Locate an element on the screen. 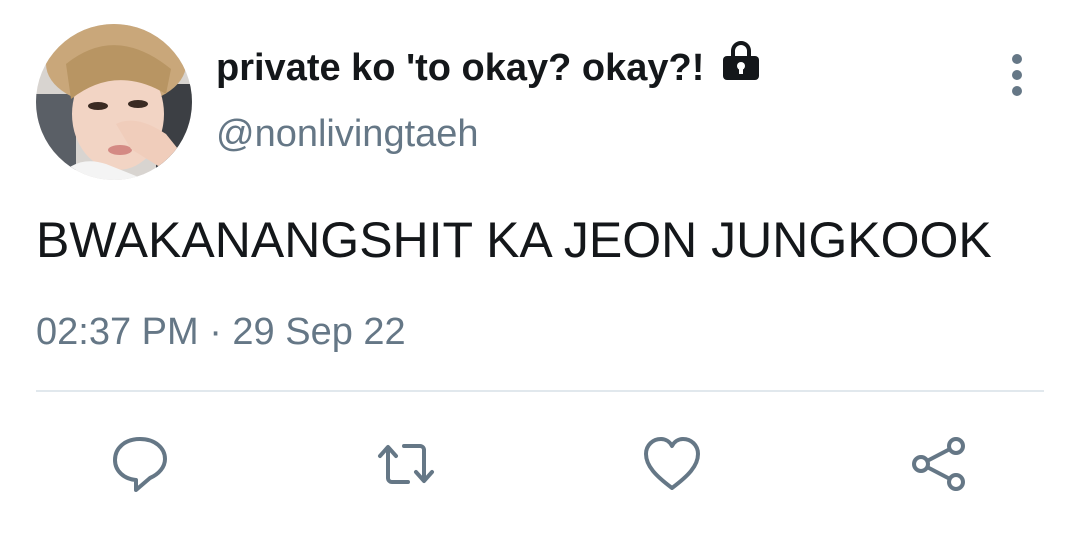  share-icon is located at coordinates (938, 464).